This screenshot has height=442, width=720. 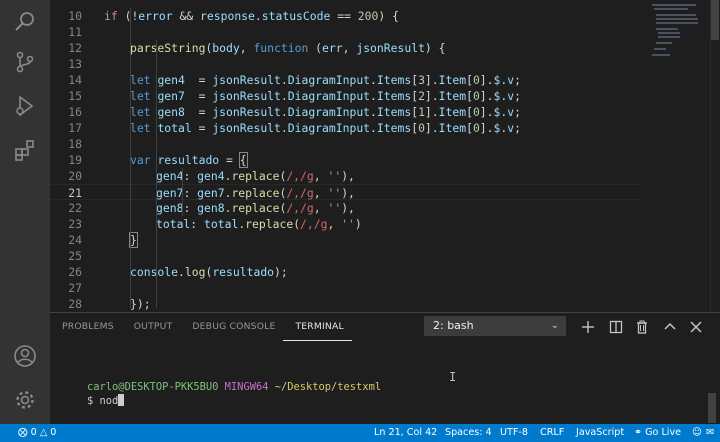 What do you see at coordinates (697, 433) in the screenshot?
I see `feedback-icon: ☺` at bounding box center [697, 433].